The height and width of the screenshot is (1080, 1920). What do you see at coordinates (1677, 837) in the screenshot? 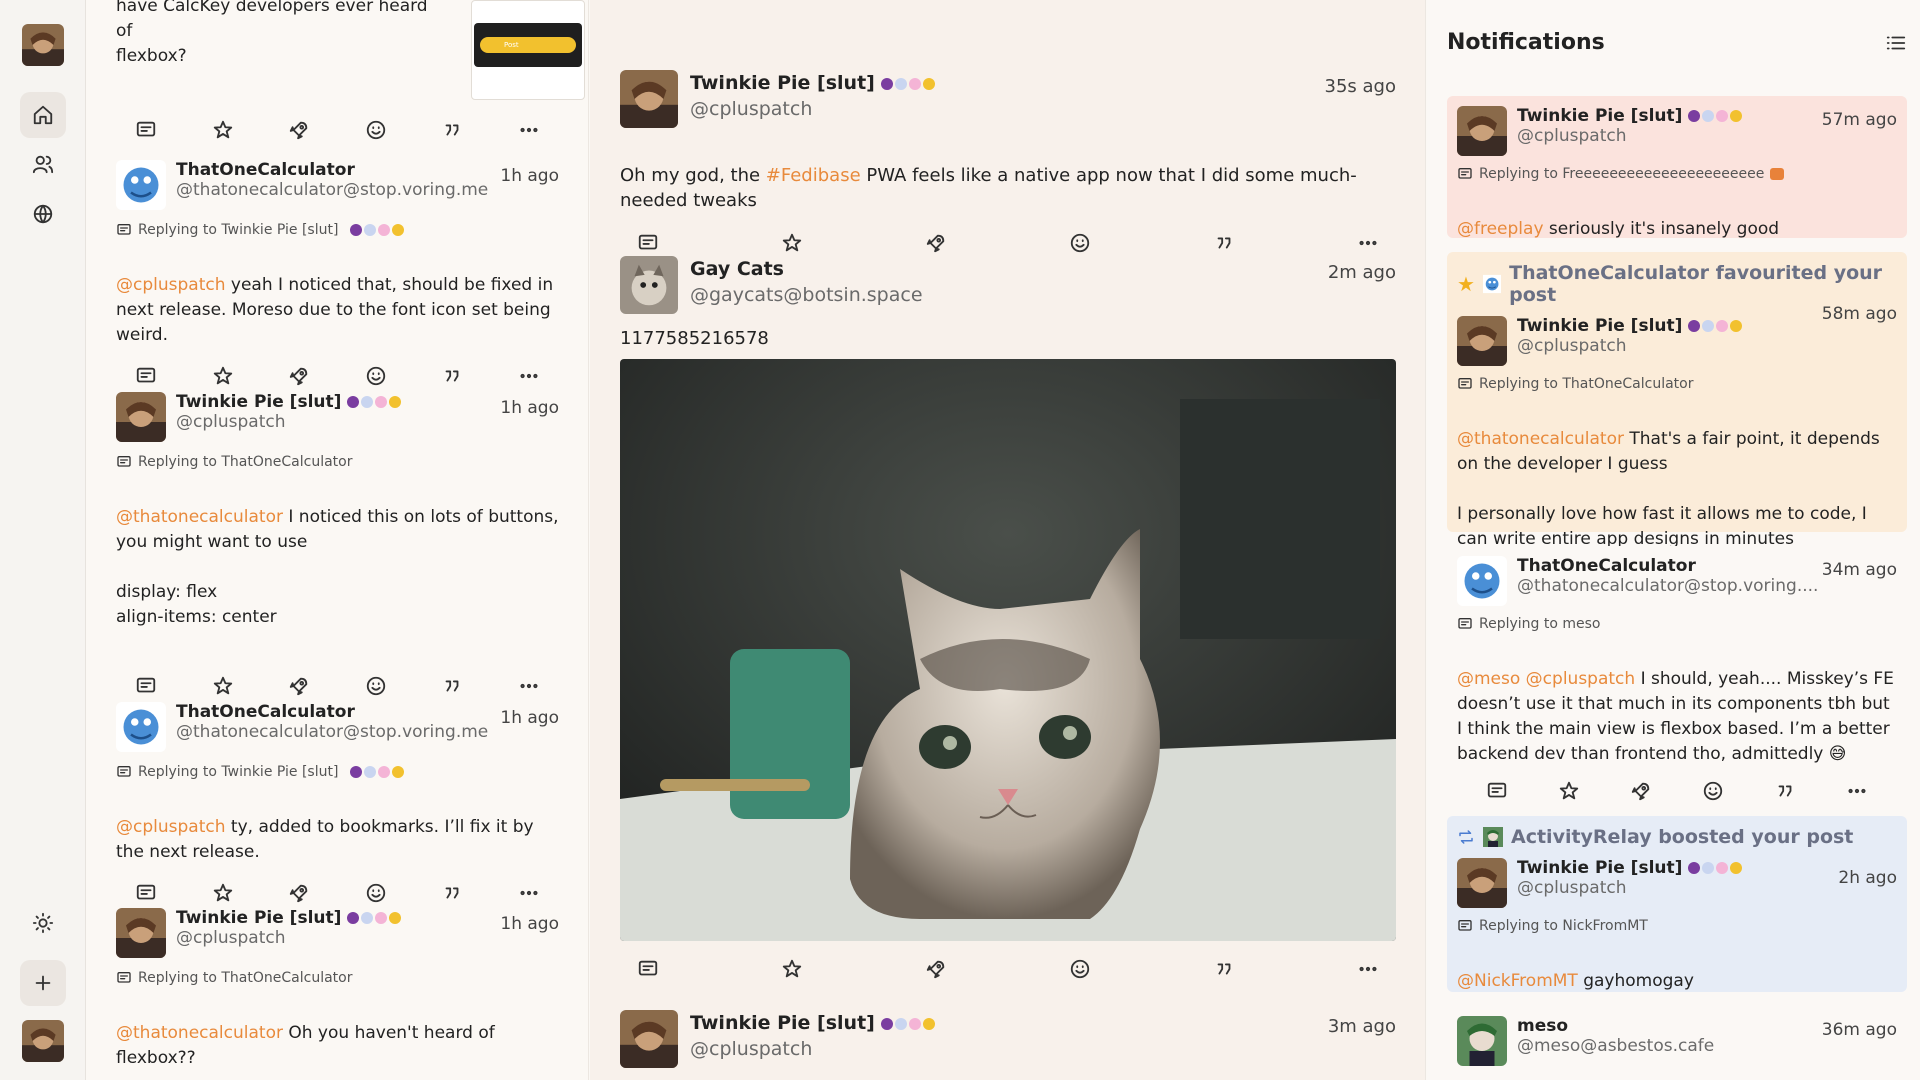
I see `notification-label: ActivityRelay boosted your post` at bounding box center [1677, 837].